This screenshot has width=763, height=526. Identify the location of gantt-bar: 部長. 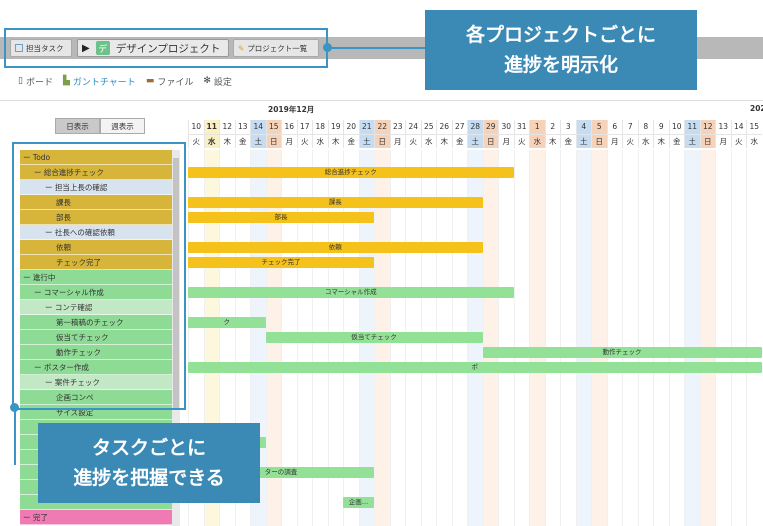
(281, 217).